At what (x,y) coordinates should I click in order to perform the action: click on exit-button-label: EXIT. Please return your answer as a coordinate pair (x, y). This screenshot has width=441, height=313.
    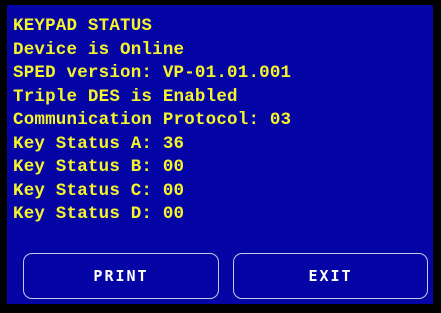
    Looking at the image, I should click on (330, 276).